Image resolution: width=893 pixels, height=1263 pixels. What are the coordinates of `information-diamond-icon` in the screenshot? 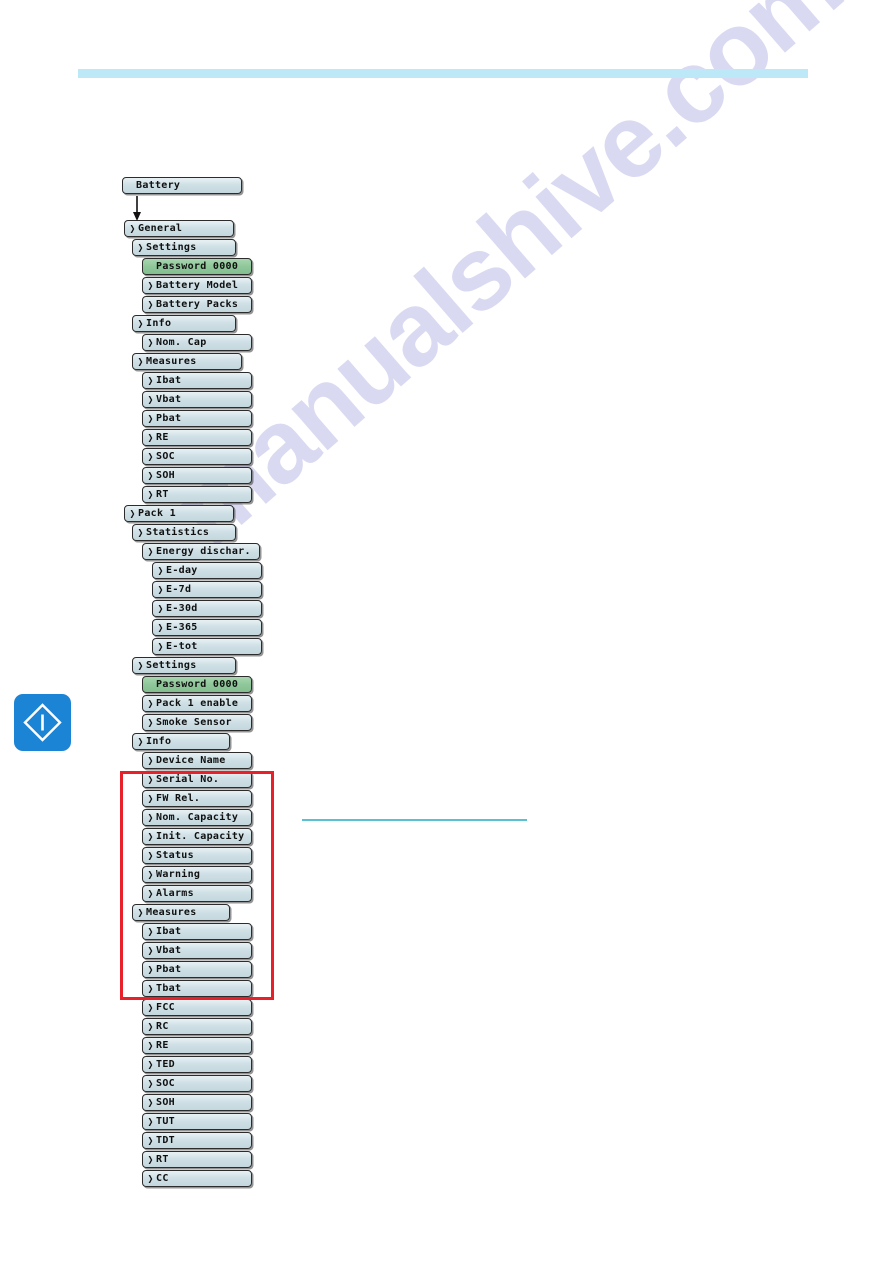 It's located at (42, 722).